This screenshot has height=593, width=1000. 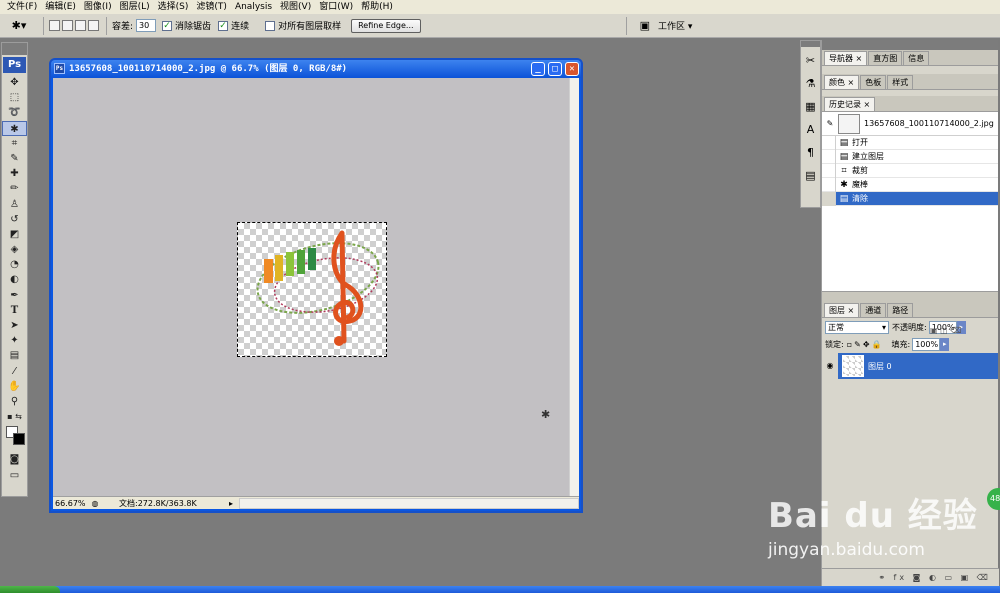 What do you see at coordinates (14, 97) in the screenshot?
I see `marquee-tool-icon: ⬚` at bounding box center [14, 97].